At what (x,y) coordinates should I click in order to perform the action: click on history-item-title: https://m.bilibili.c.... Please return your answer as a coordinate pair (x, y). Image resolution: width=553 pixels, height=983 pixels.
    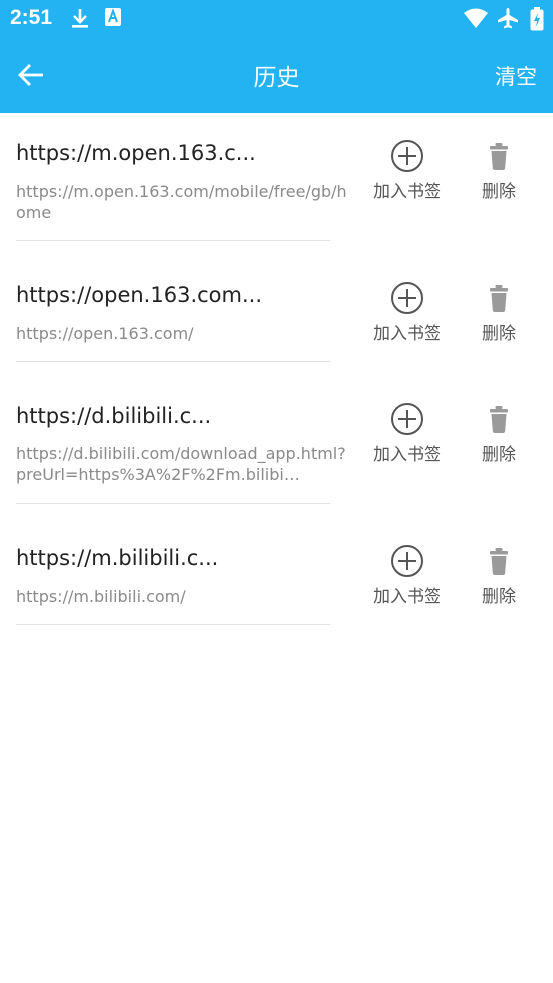
    Looking at the image, I should click on (117, 558).